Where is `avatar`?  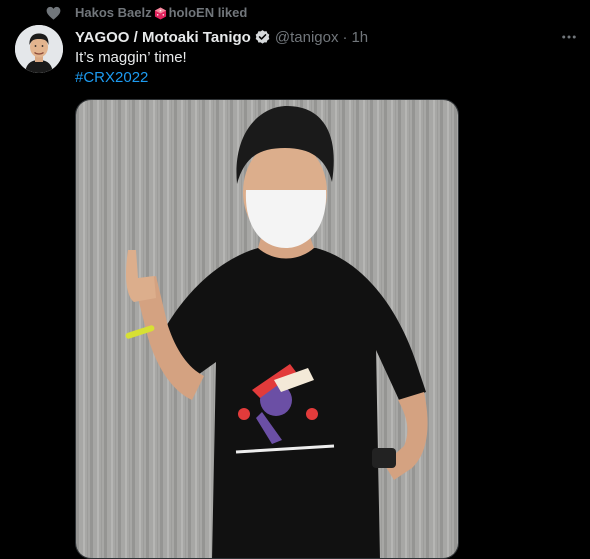 avatar is located at coordinates (39, 49).